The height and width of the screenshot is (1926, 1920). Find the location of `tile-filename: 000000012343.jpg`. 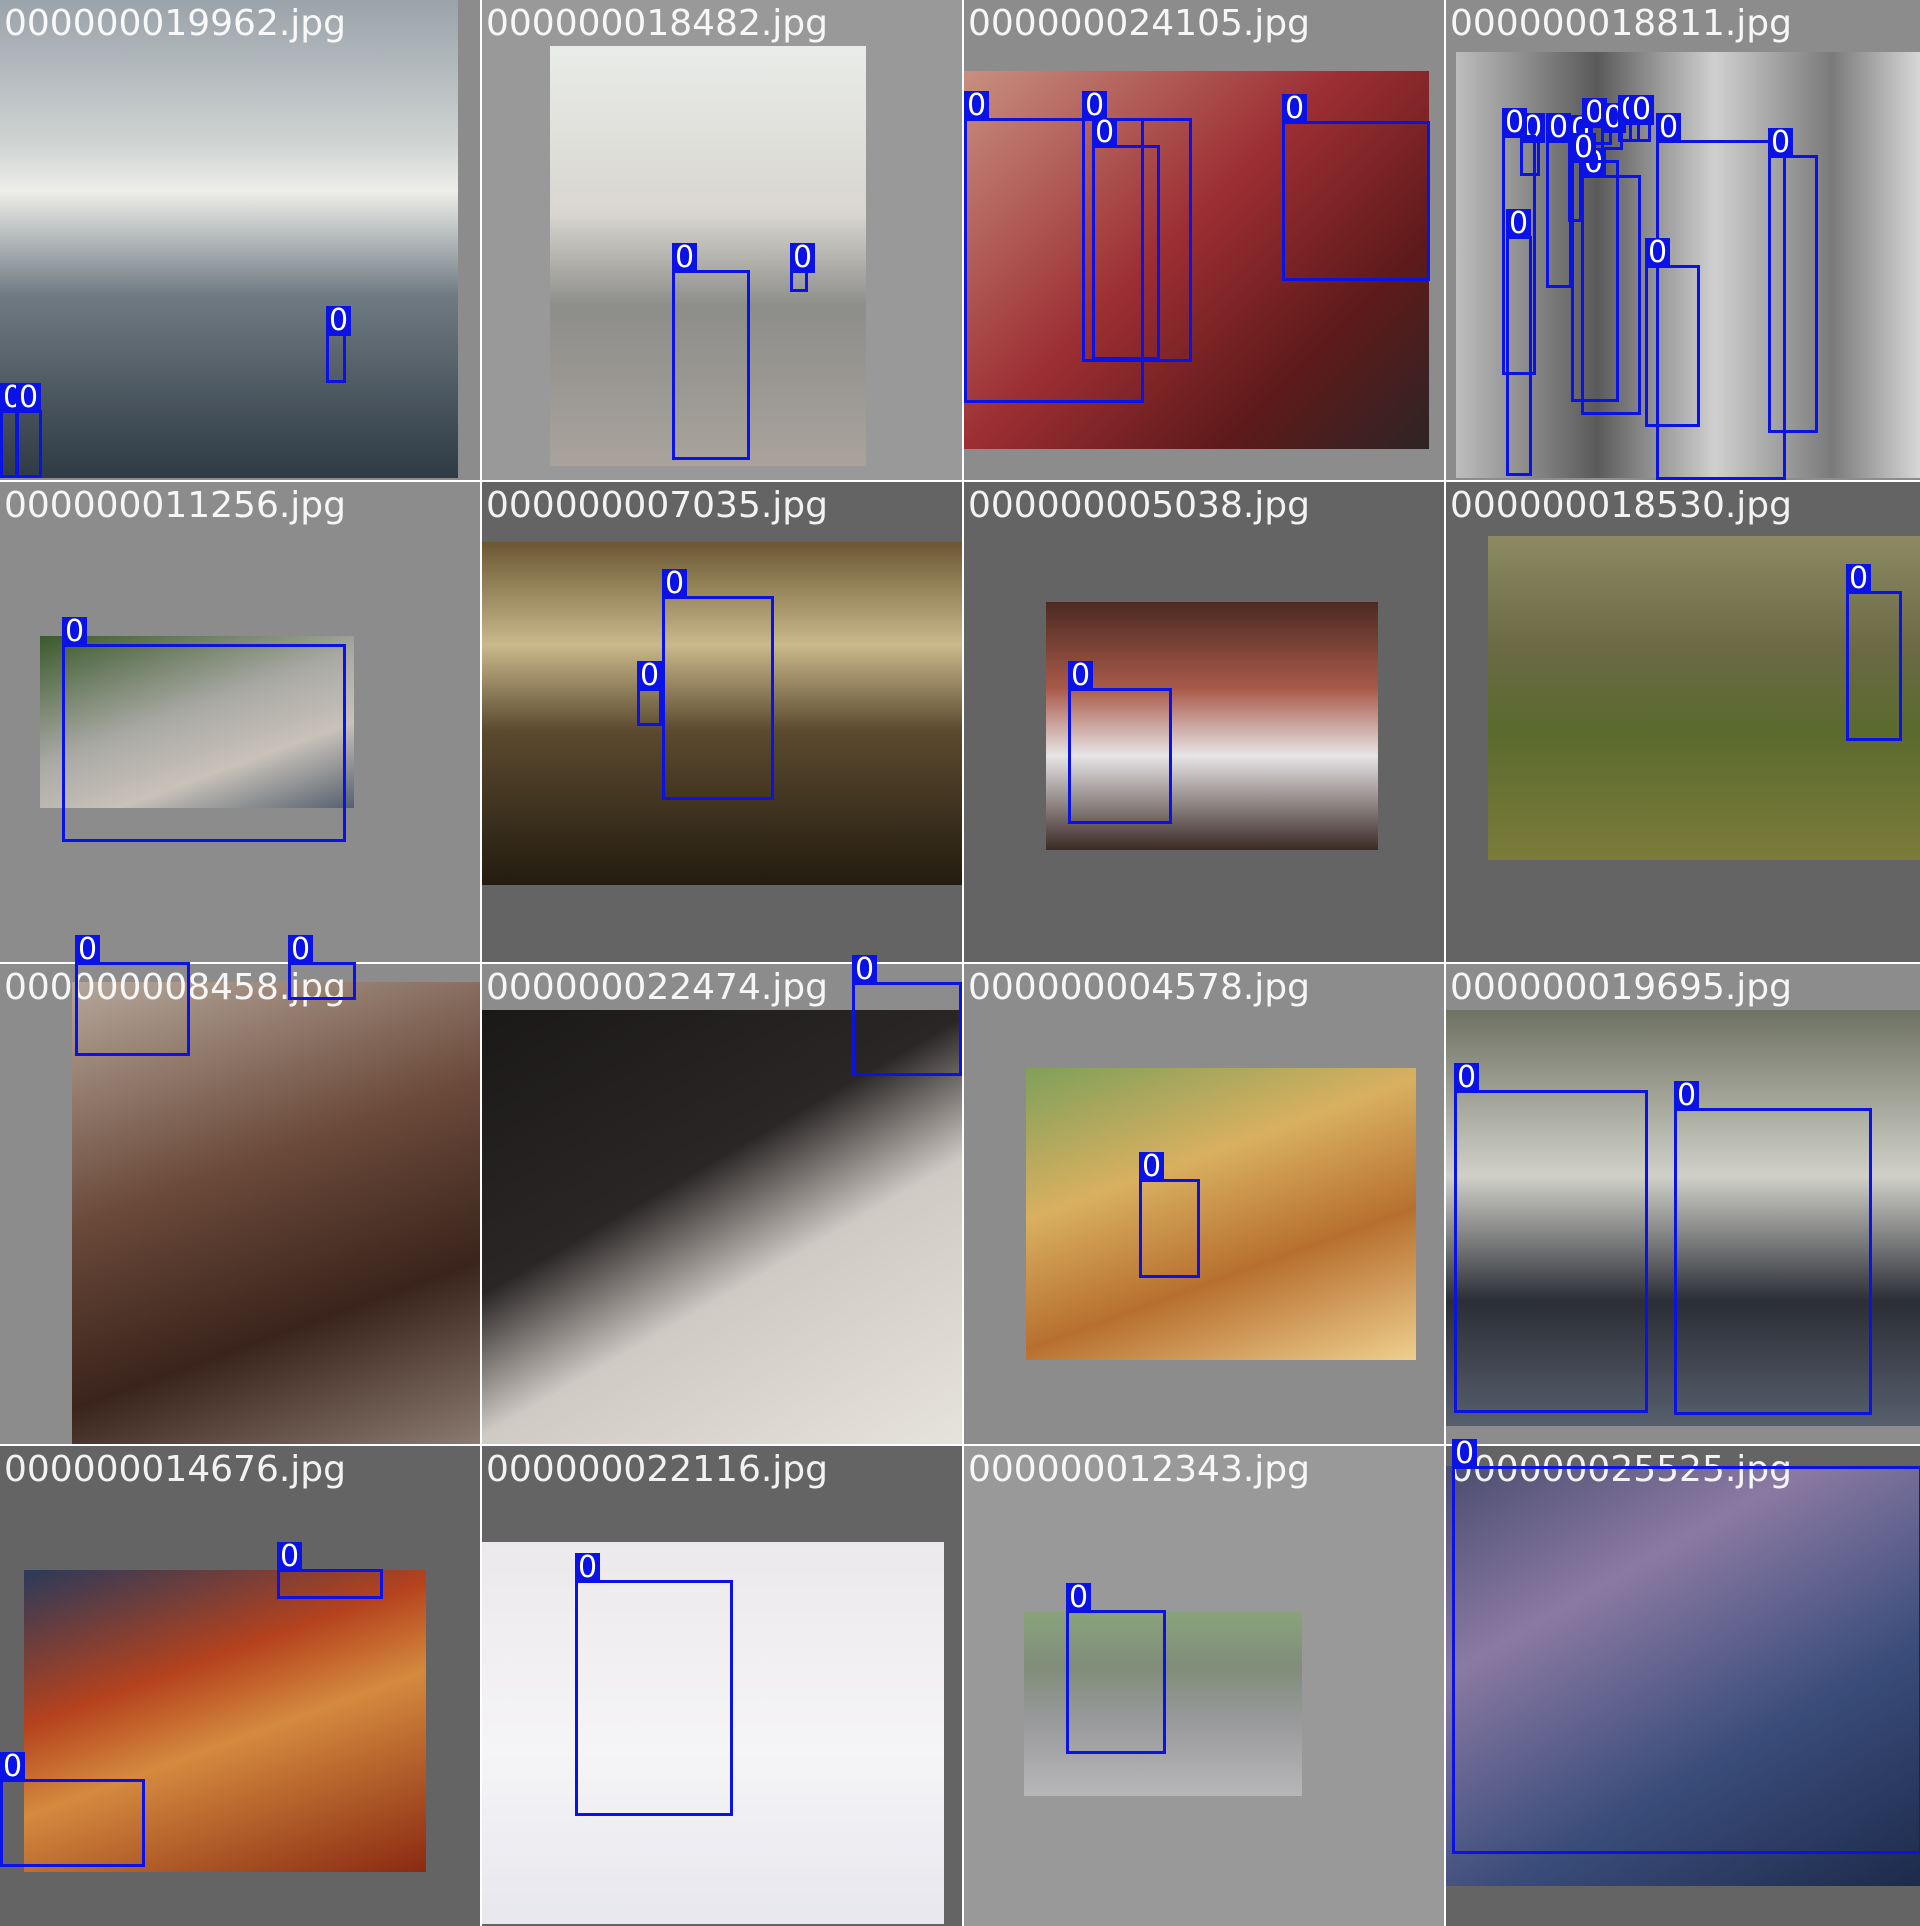

tile-filename: 000000012343.jpg is located at coordinates (1139, 1469).